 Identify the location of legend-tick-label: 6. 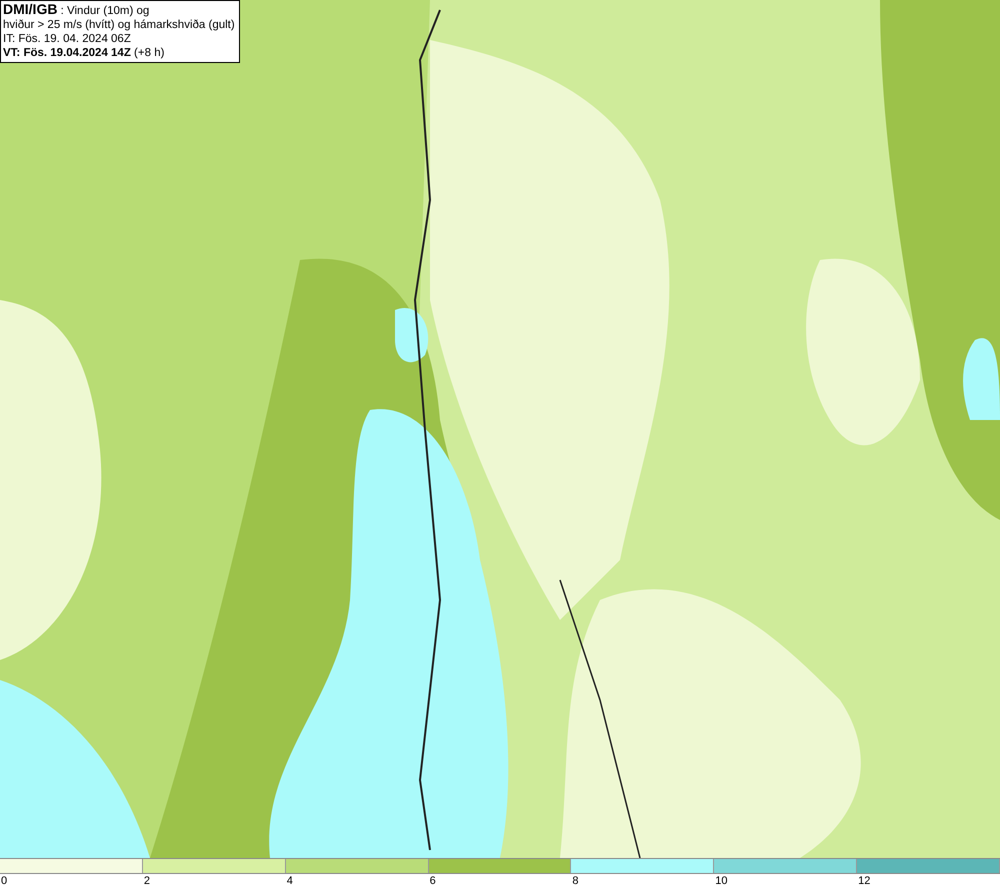
(432, 880).